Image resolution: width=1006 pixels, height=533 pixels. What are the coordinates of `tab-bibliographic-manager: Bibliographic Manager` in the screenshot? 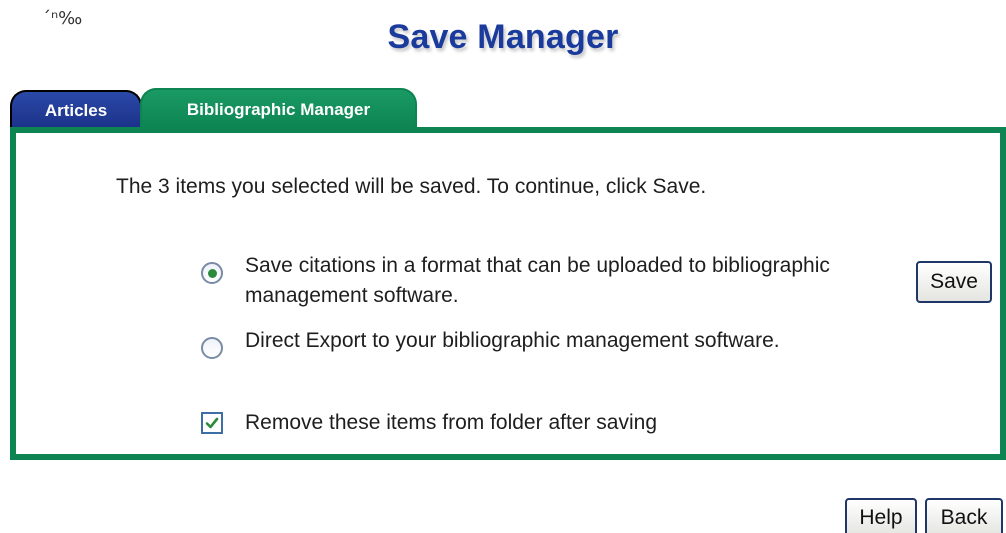 It's located at (278, 109).